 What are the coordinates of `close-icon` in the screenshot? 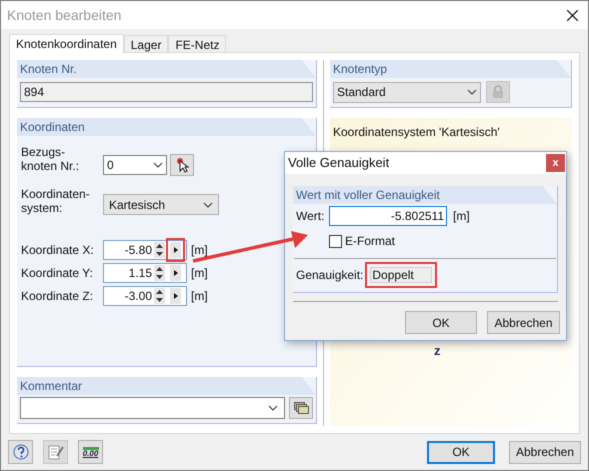 It's located at (572, 15).